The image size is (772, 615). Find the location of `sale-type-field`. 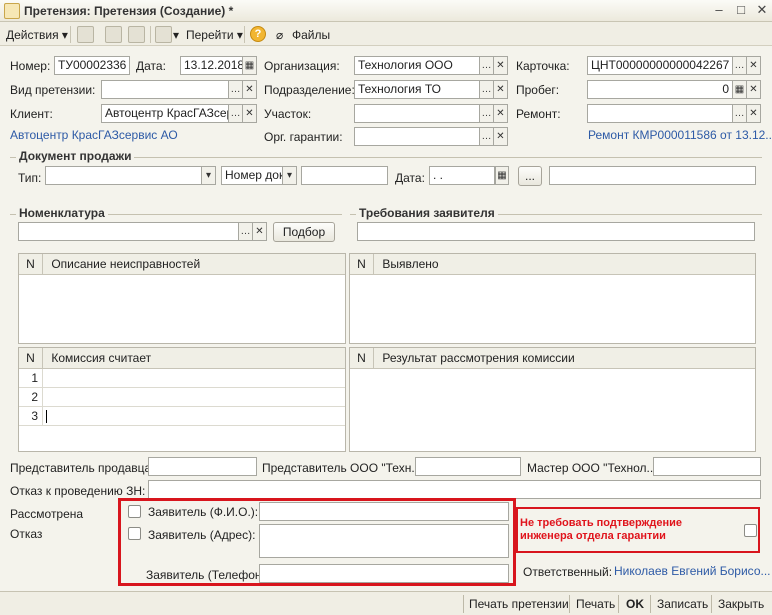

sale-type-field is located at coordinates (123, 175).